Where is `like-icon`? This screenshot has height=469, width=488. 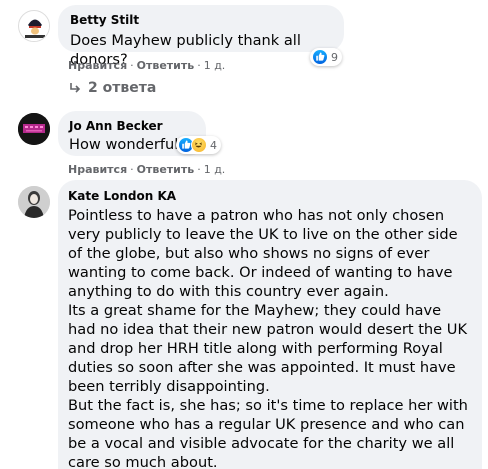 like-icon is located at coordinates (320, 57).